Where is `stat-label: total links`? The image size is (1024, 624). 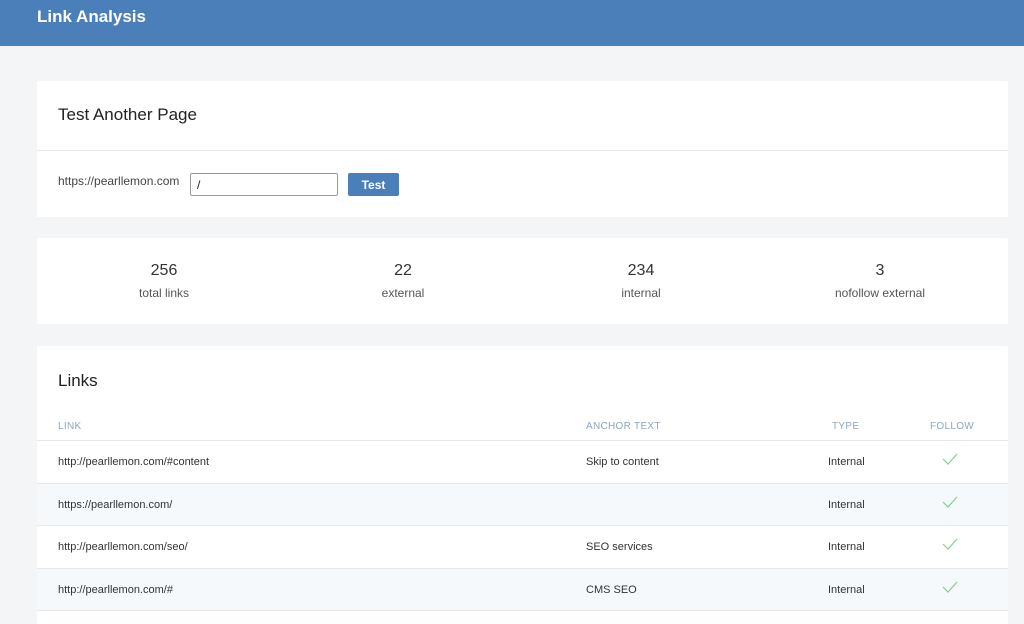 stat-label: total links is located at coordinates (164, 293).